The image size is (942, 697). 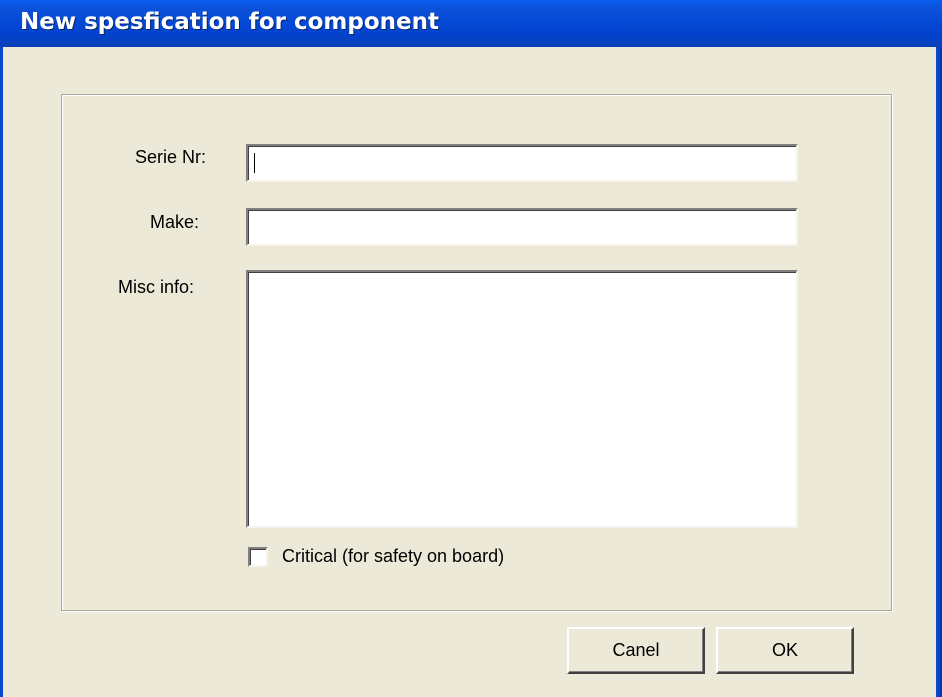 I want to click on critical-checkbox, so click(x=258, y=557).